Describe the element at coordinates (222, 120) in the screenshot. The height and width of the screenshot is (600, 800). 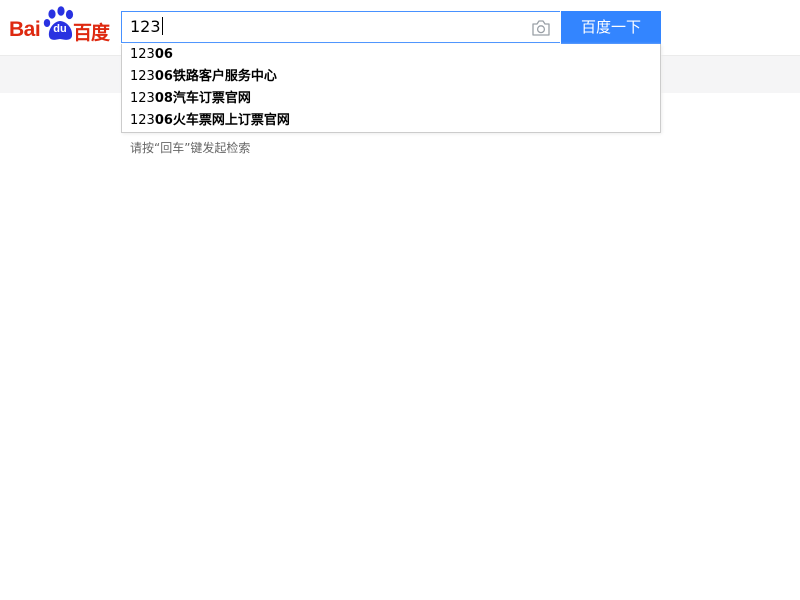
I see `suggestion-completion: 06火车票网上订票官网` at that location.